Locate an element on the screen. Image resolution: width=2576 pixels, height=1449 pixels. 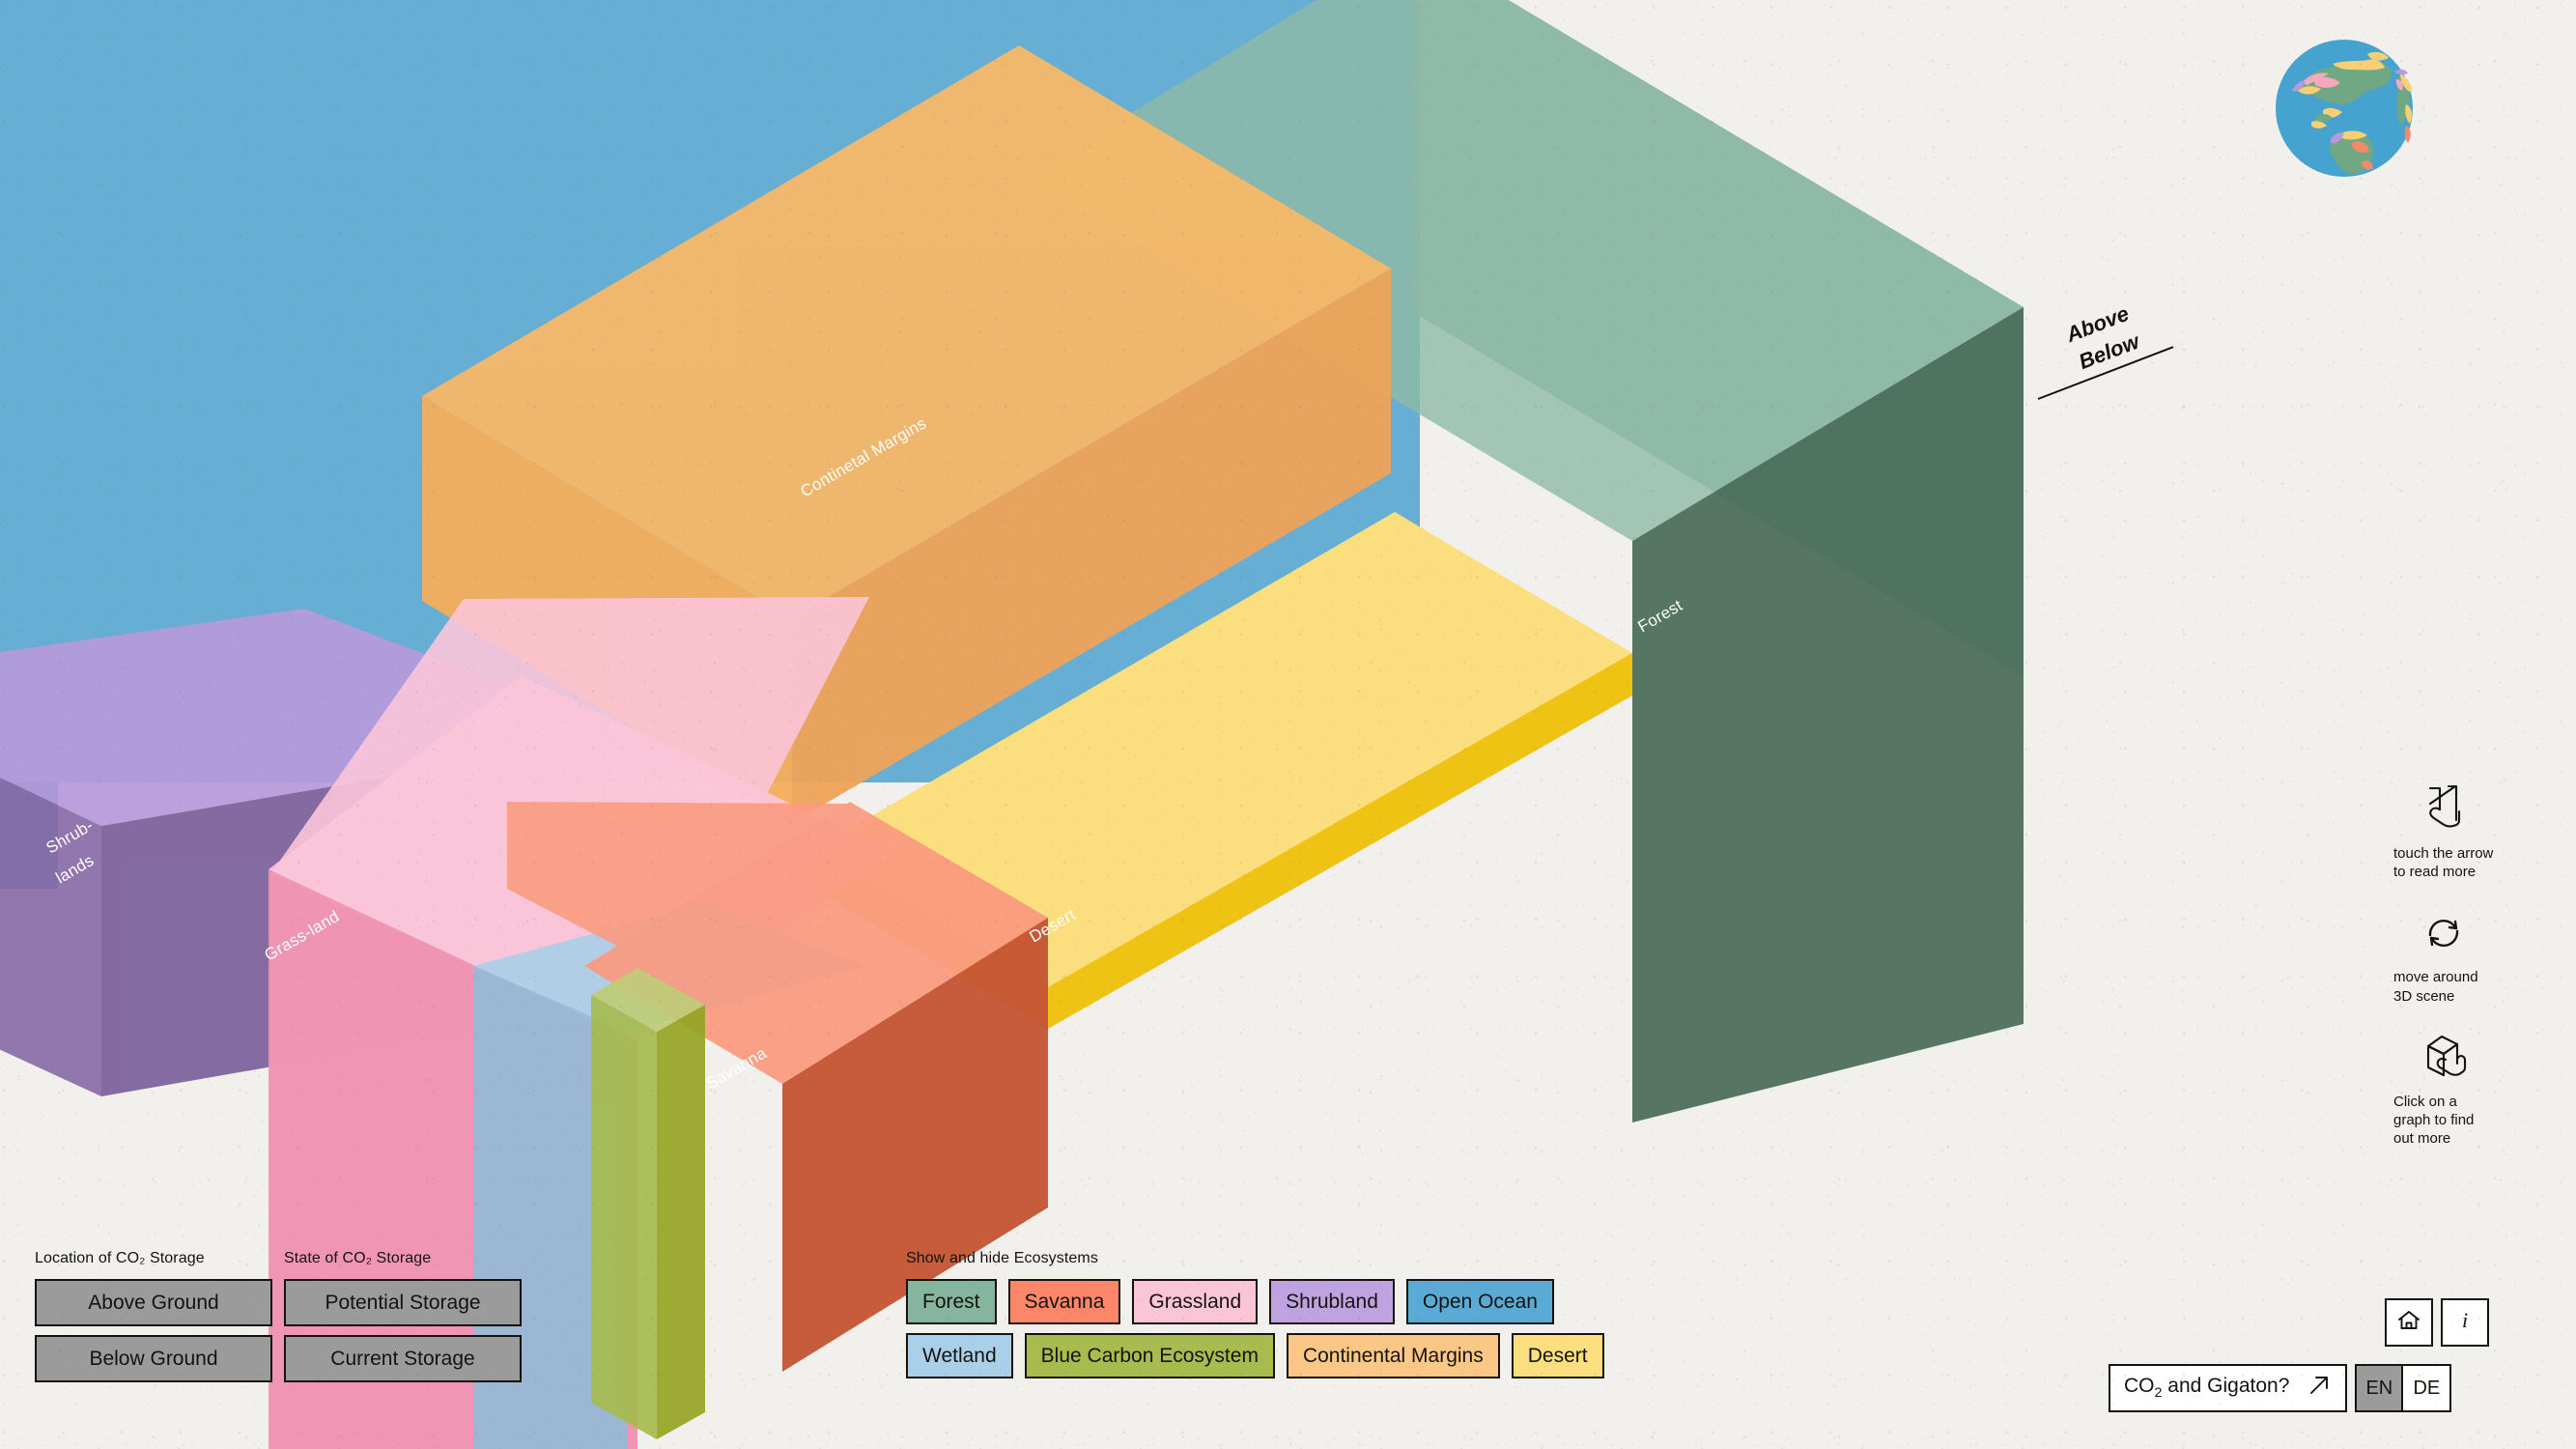
hint-click-cube: Click on a graph to find out more is located at coordinates (2443, 1090).